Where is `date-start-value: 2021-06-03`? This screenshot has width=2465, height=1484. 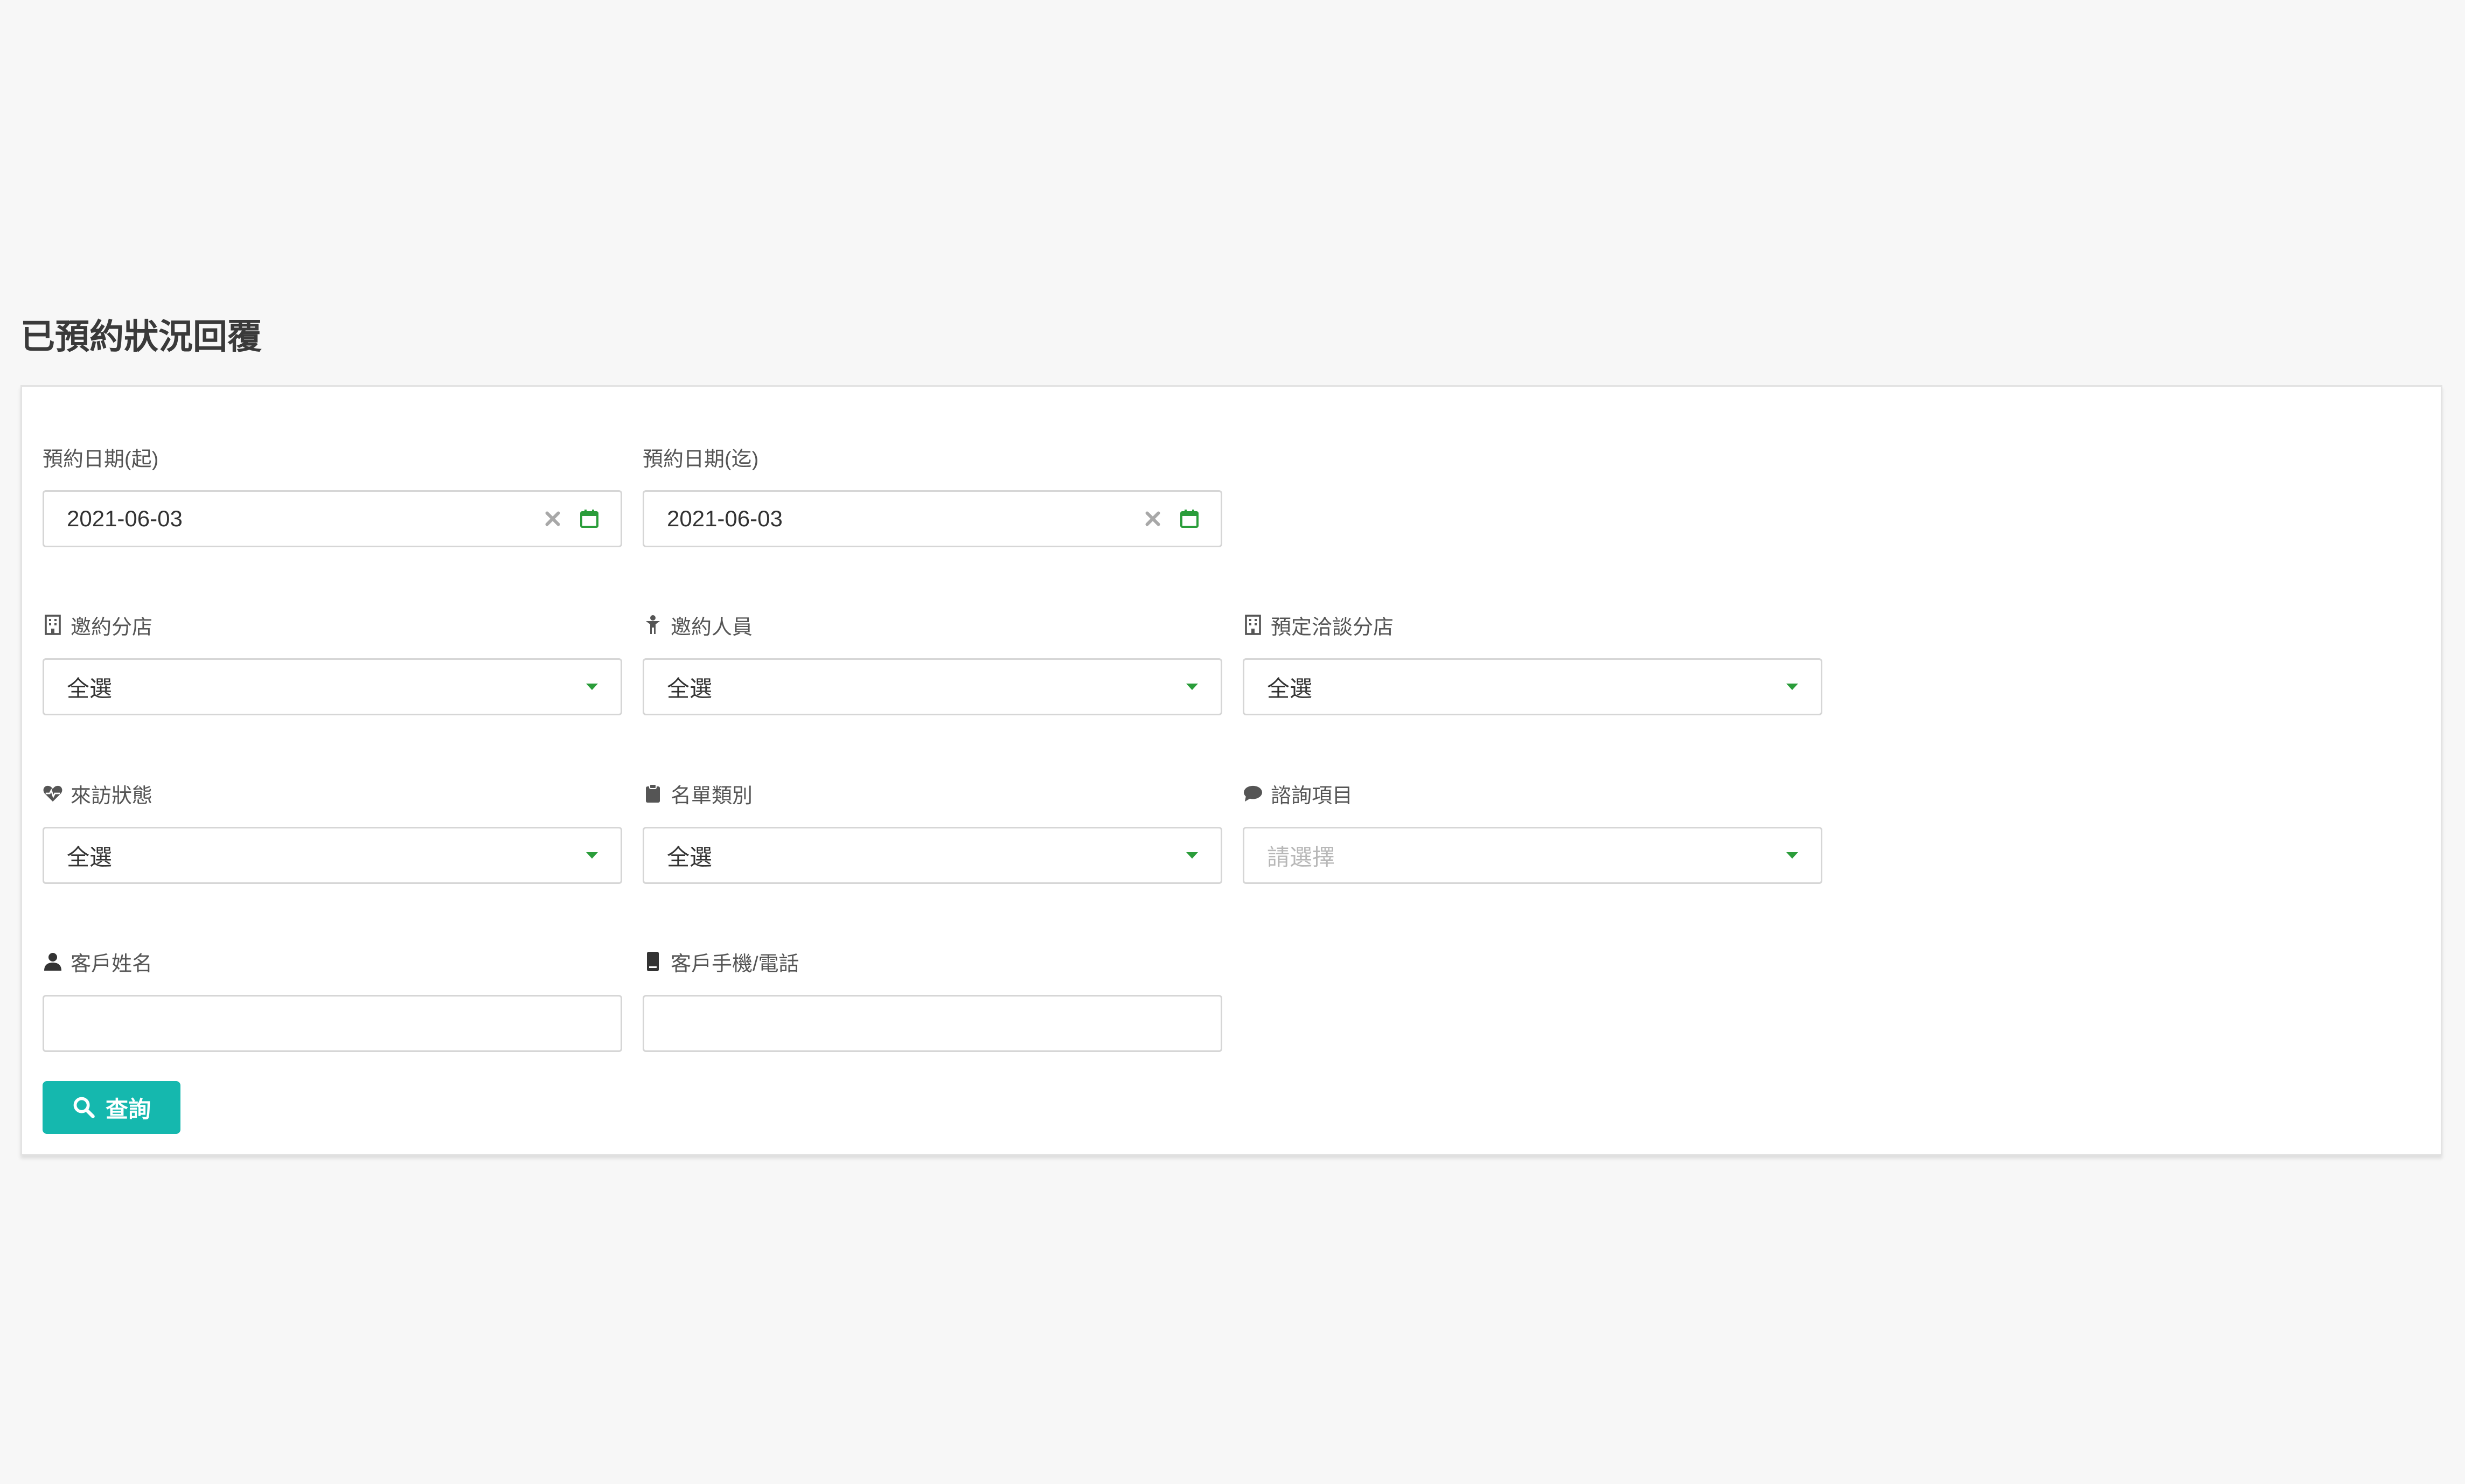
date-start-value: 2021-06-03 is located at coordinates (293, 519).